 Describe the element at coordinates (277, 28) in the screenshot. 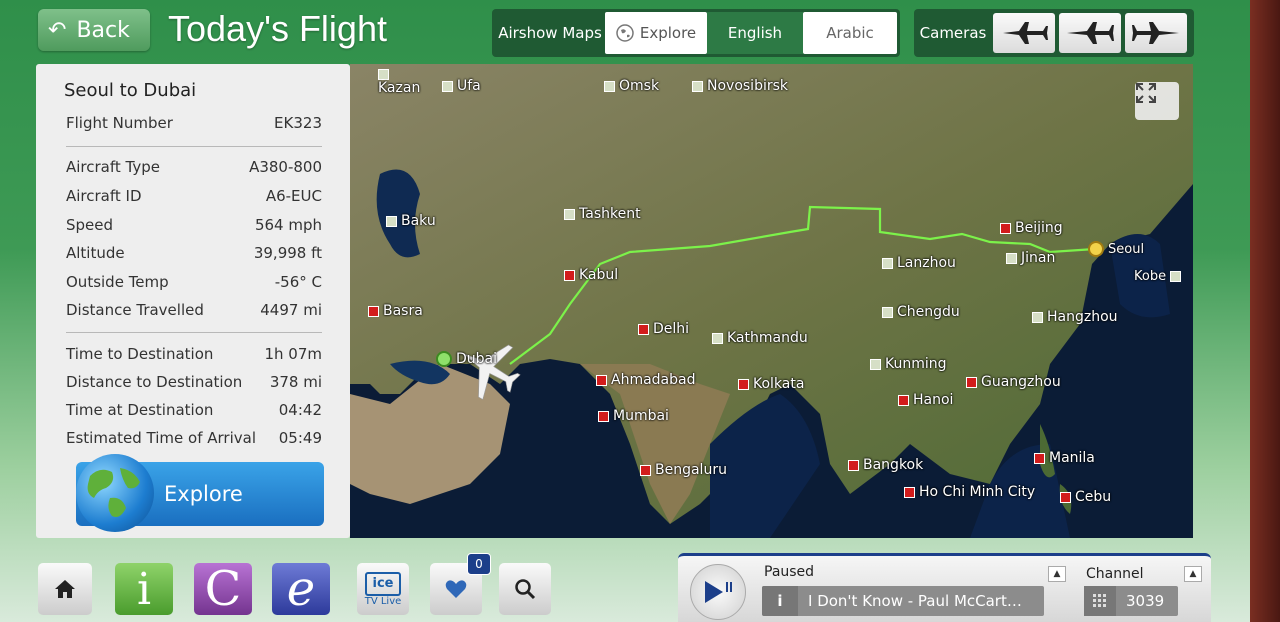

I see `page-title: Today's Flight` at that location.